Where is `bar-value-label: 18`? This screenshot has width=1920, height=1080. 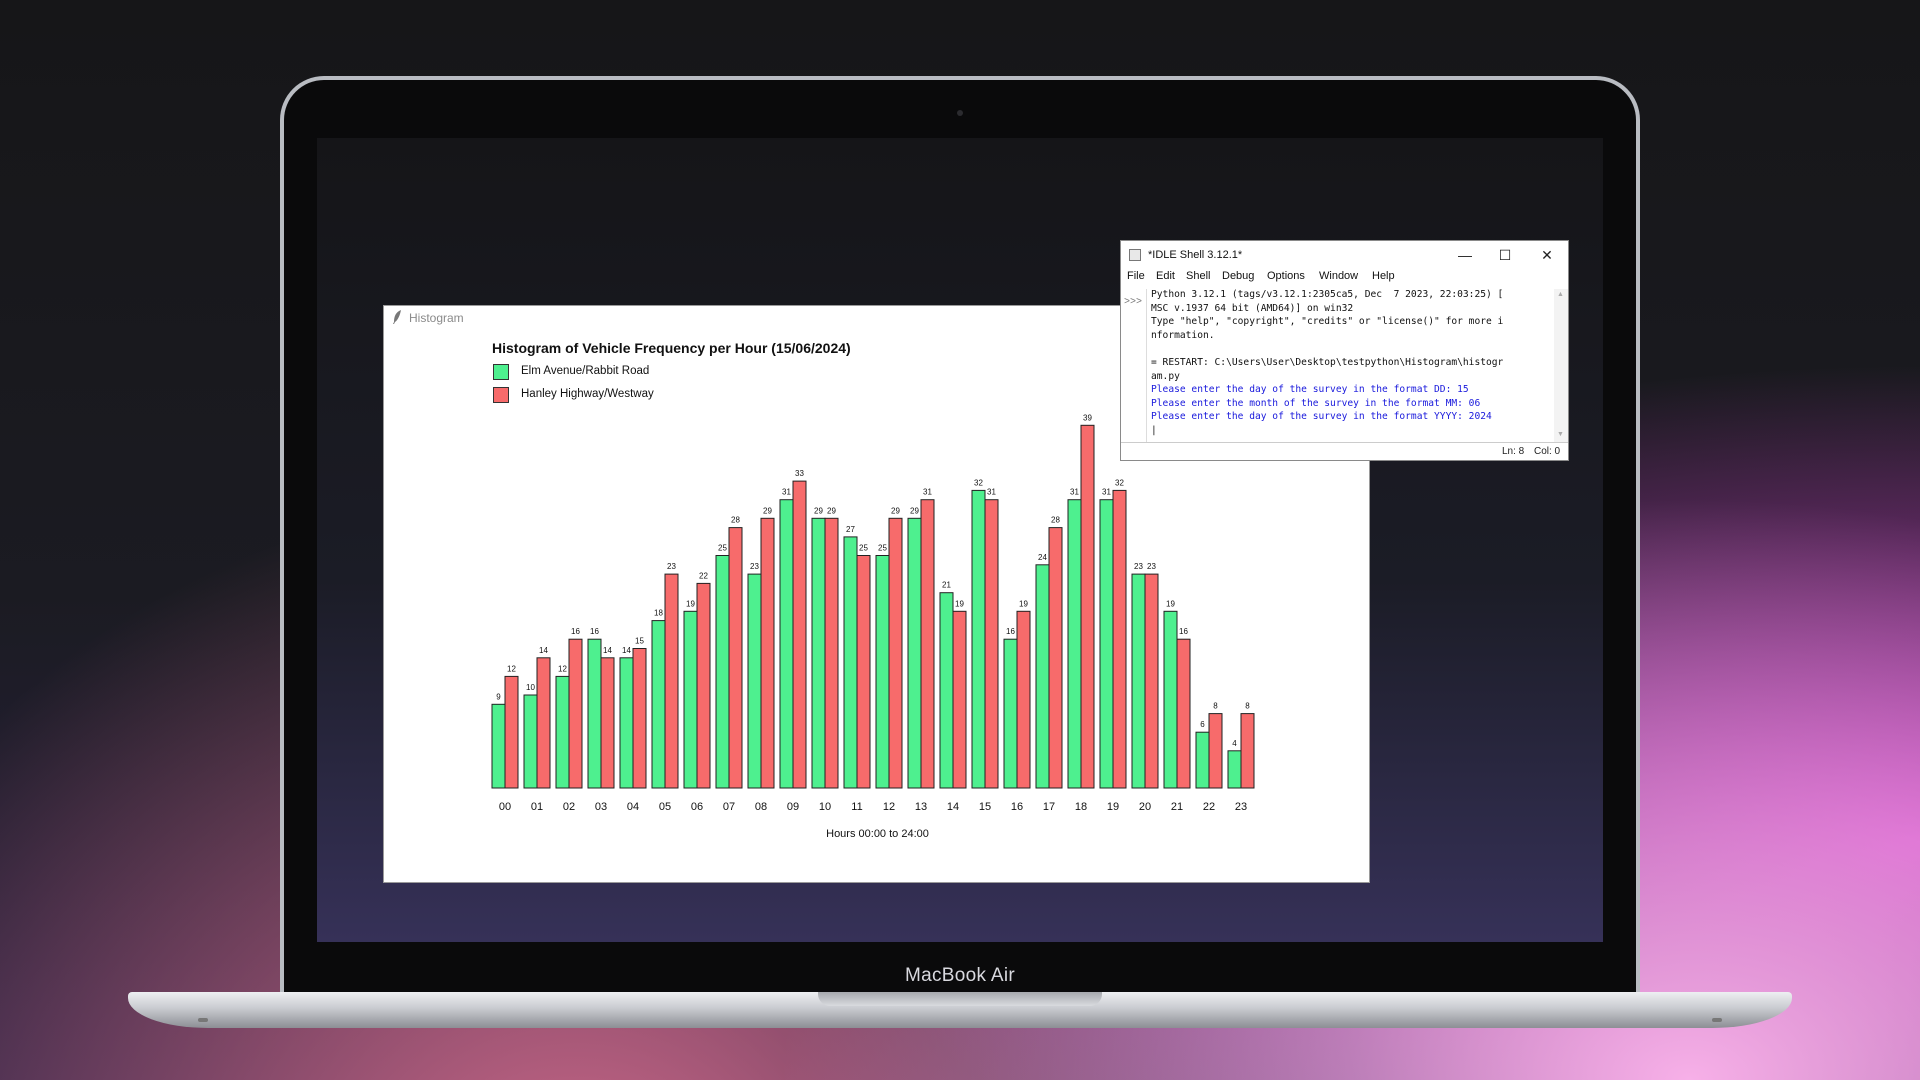
bar-value-label: 18 is located at coordinates (658, 613).